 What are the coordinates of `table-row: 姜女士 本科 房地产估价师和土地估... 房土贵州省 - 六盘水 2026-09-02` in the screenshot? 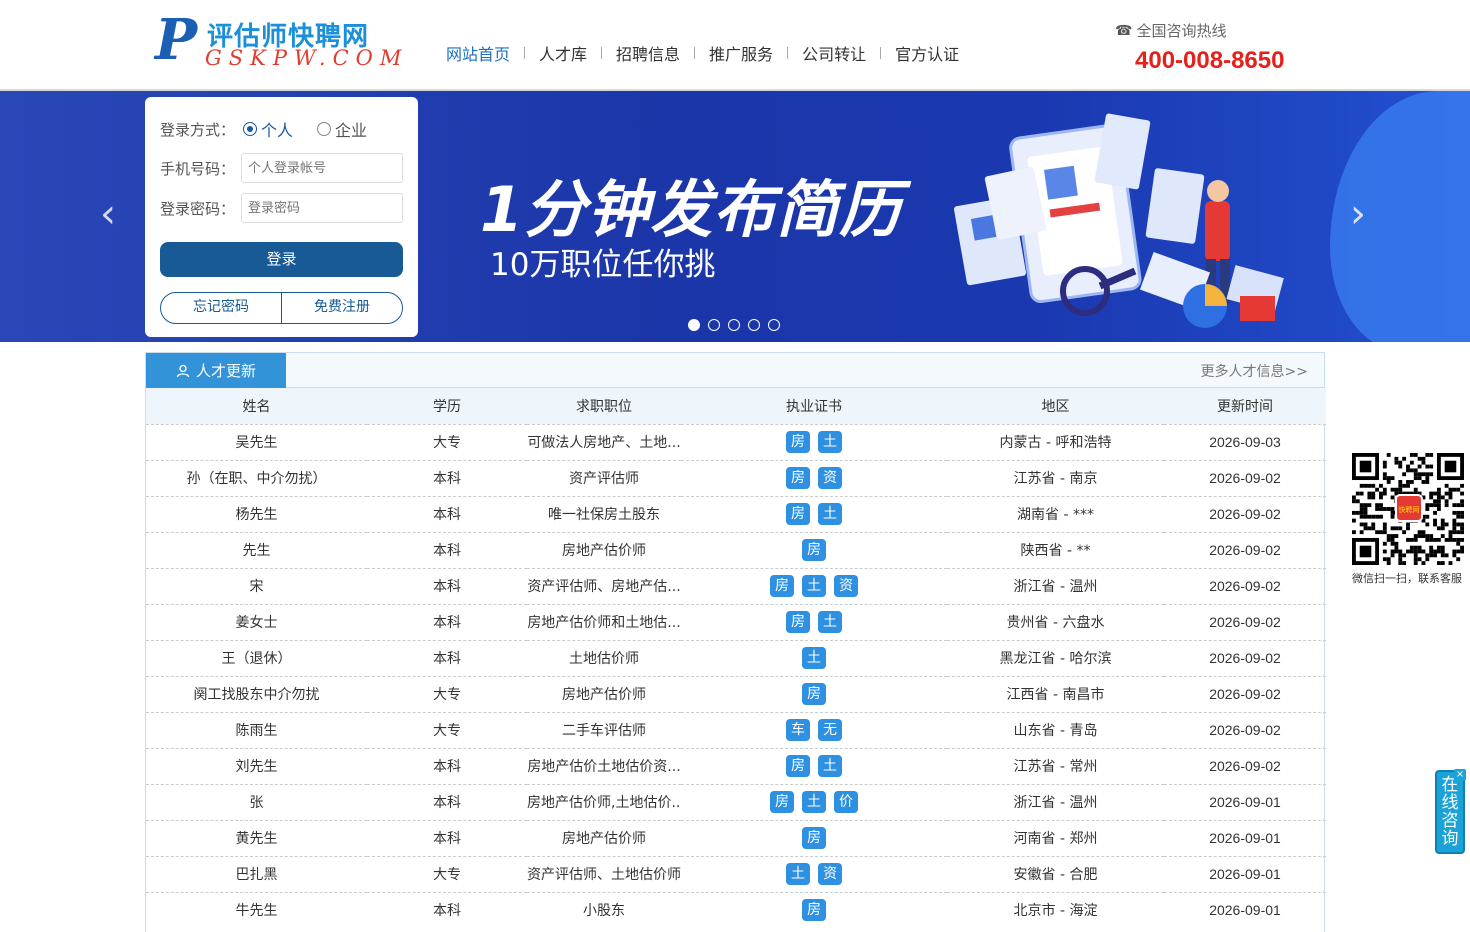 It's located at (736, 621).